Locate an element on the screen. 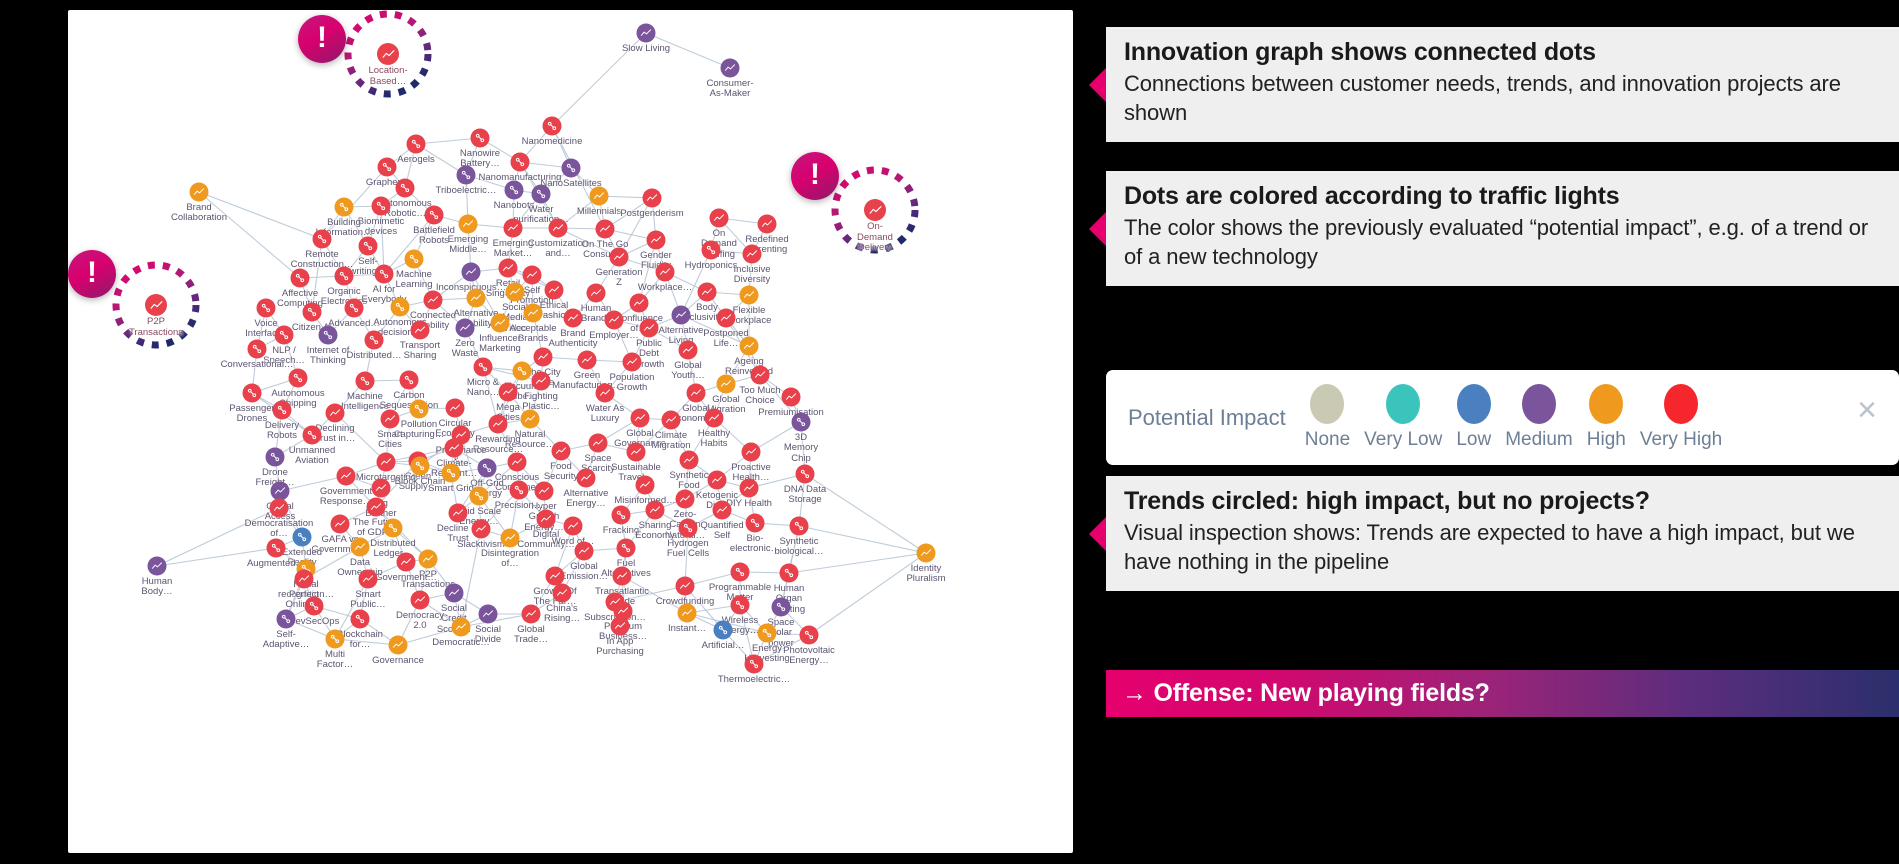 The height and width of the screenshot is (864, 1899). legend-item-none: None is located at coordinates (1327, 417).